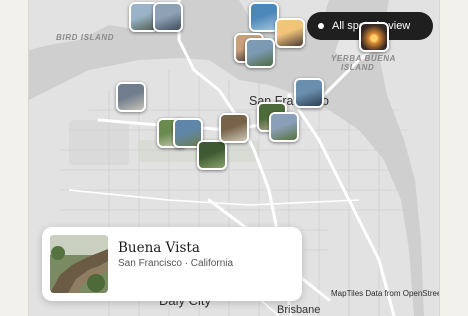 The width and height of the screenshot is (468, 316). I want to click on tree-photo-icon, so click(79, 264).